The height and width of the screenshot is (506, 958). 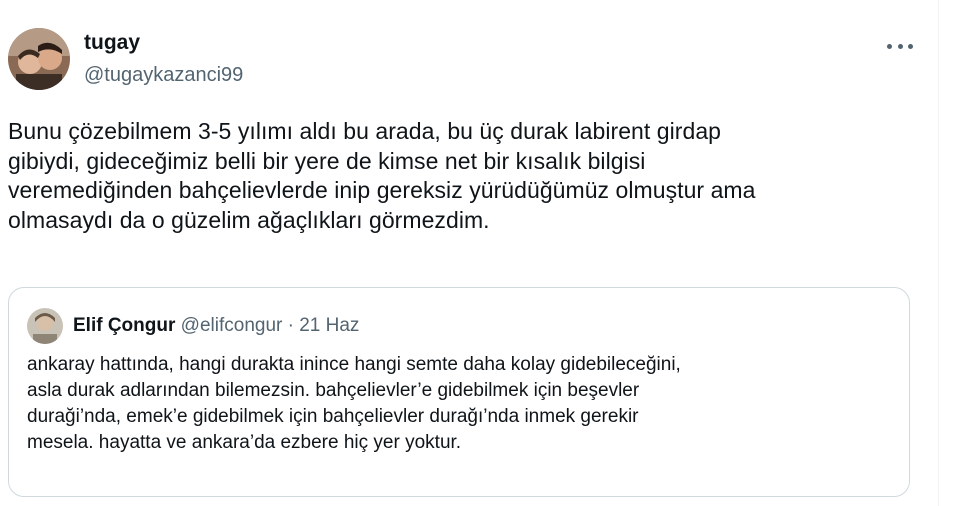 I want to click on quote-author-handle: @elifcongur, so click(x=232, y=325).